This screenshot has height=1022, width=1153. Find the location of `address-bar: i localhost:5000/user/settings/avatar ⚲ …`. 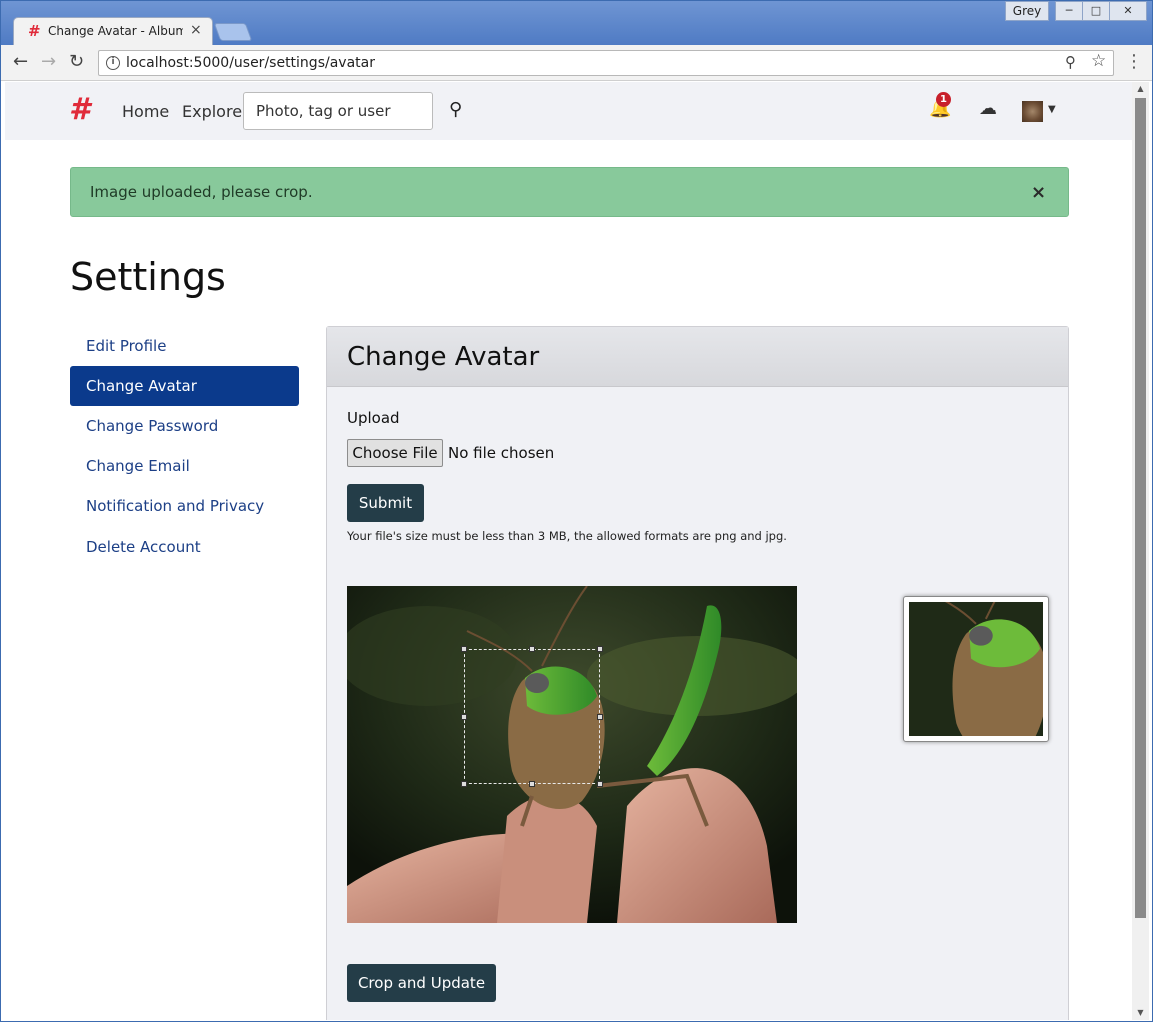

address-bar: i localhost:5000/user/settings/avatar ⚲ … is located at coordinates (606, 63).